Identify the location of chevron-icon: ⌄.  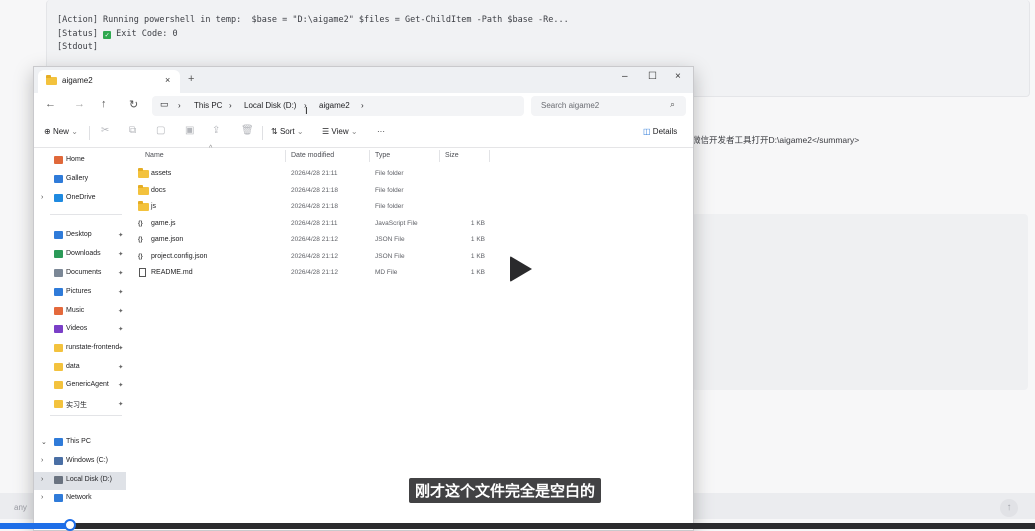
(44, 442).